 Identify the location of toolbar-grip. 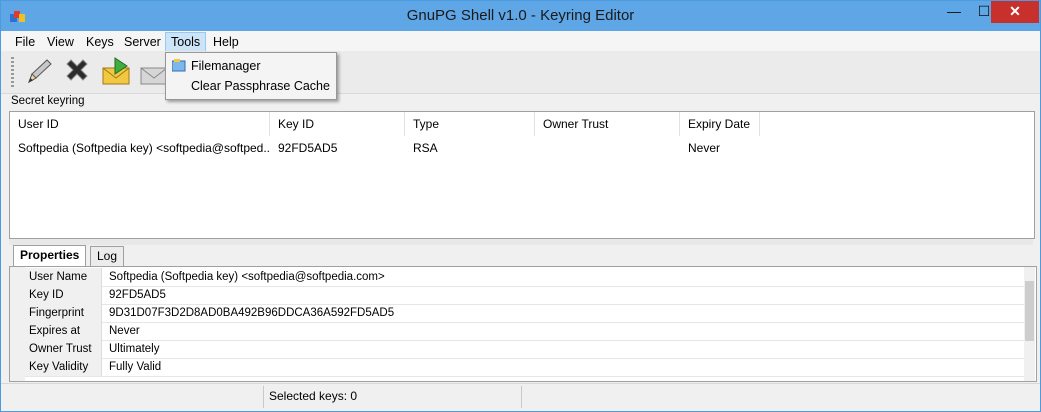
(12, 72).